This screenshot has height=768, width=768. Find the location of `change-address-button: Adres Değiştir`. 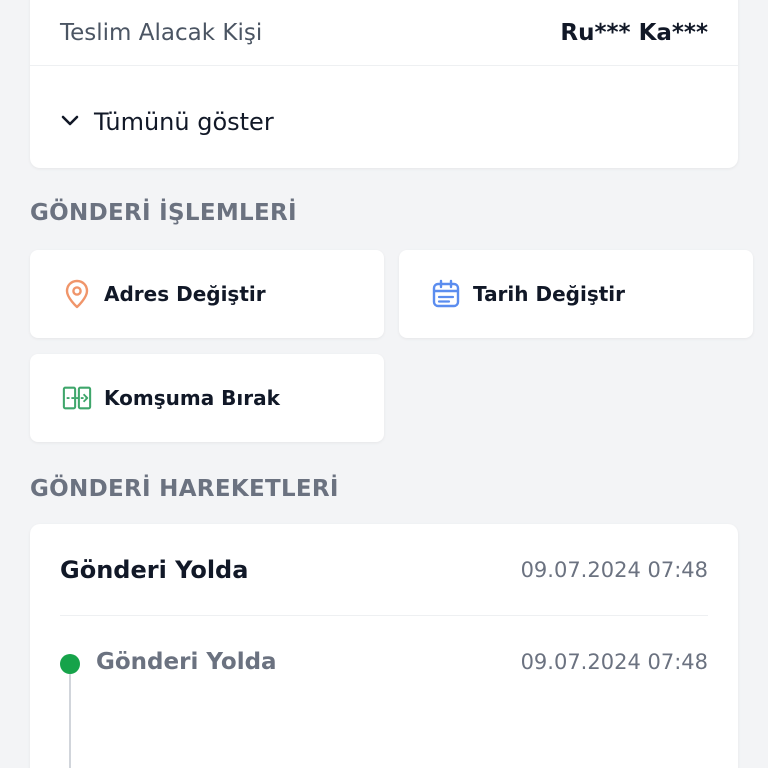

change-address-button: Adres Değiştir is located at coordinates (207, 294).